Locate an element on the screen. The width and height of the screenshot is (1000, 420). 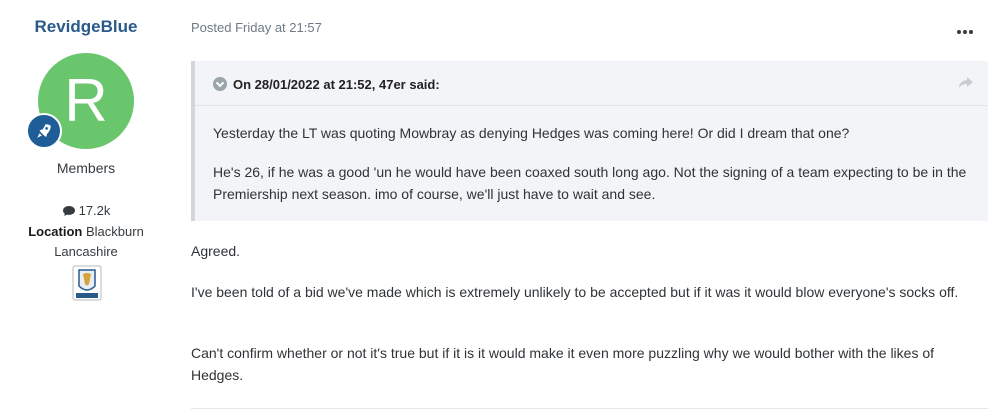
location-field: Location Blackburn Lancashire is located at coordinates (86, 242).